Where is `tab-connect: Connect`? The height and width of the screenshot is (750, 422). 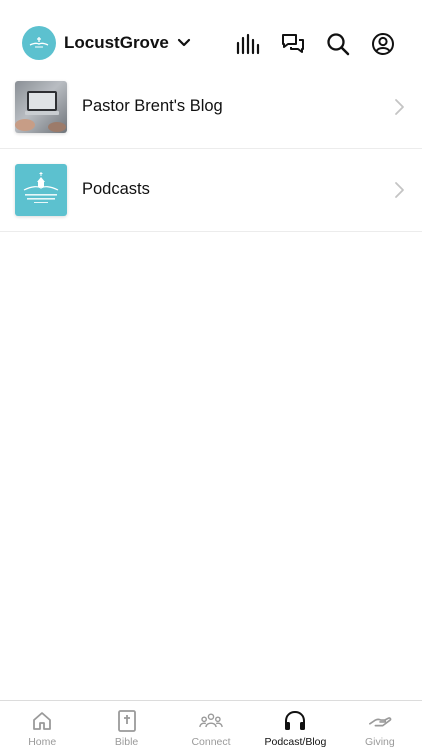
tab-connect: Connect is located at coordinates (211, 725).